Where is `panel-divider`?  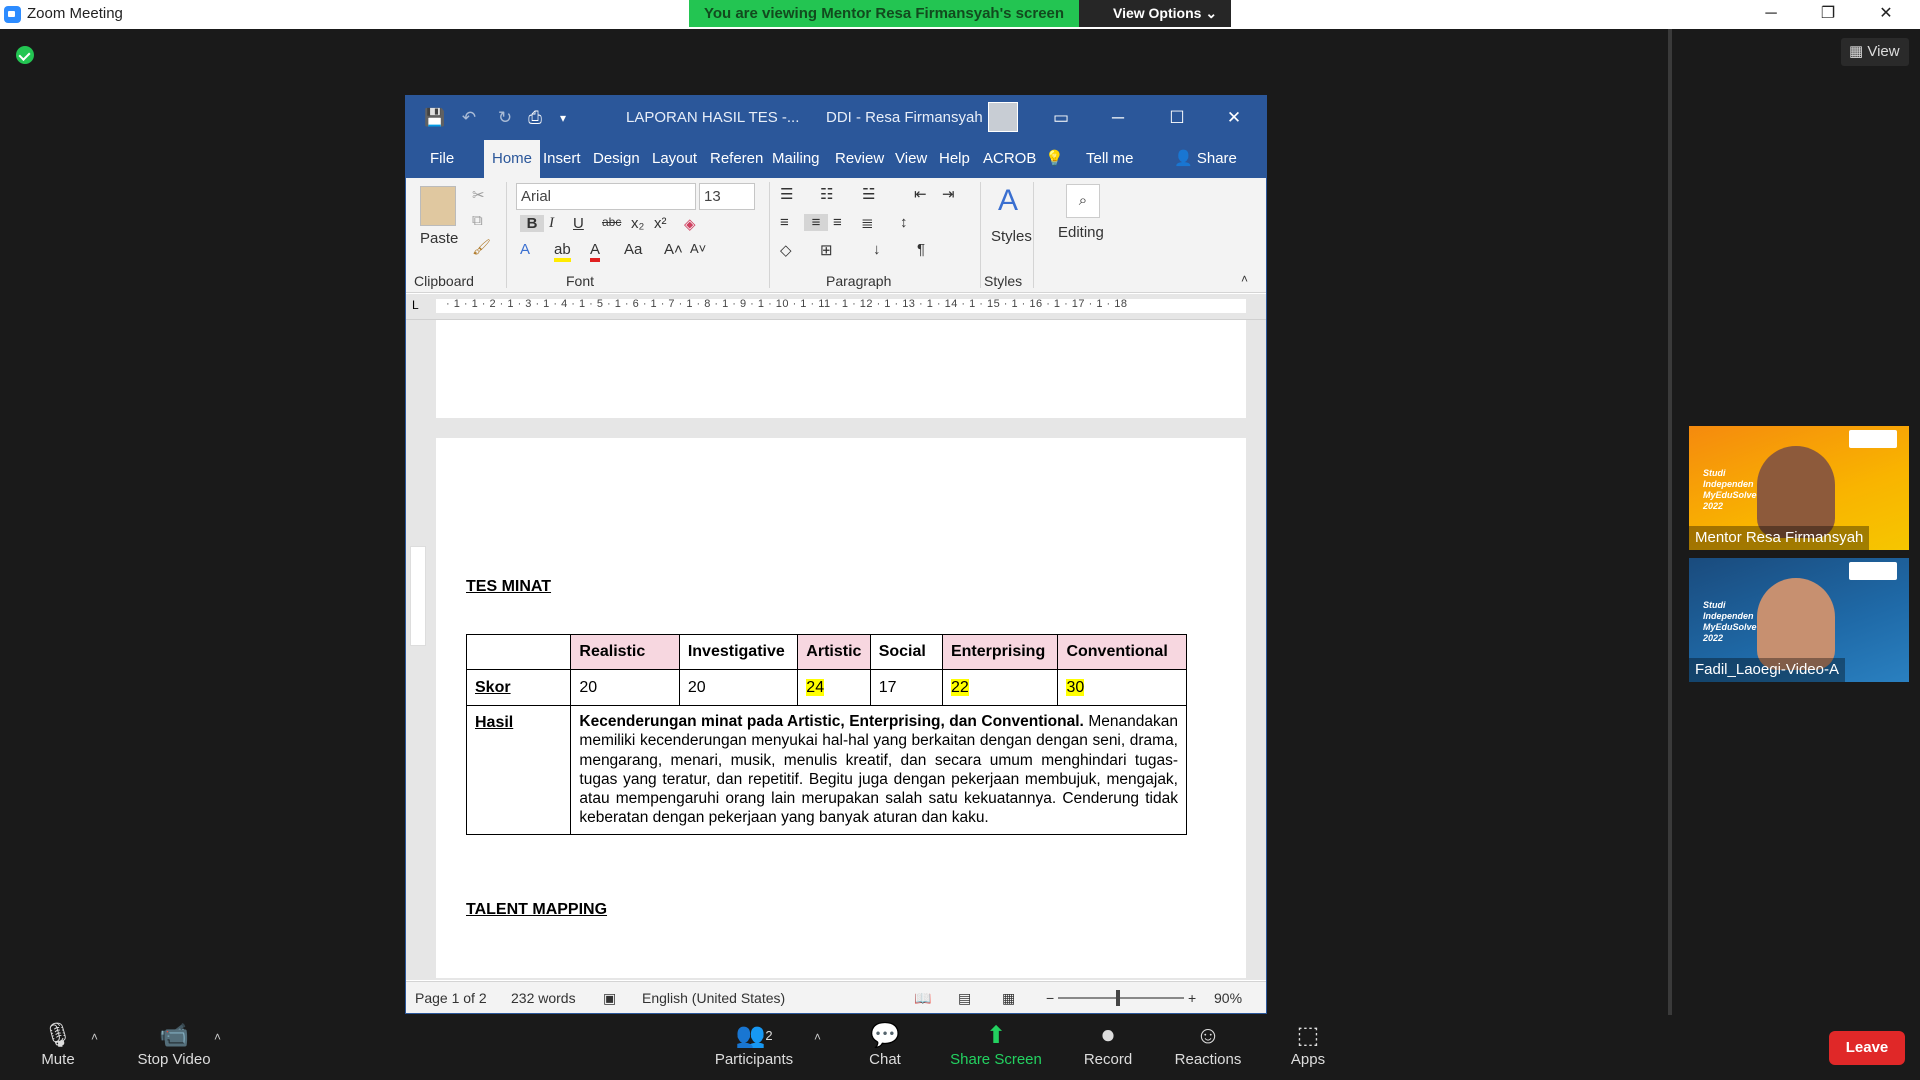
panel-divider is located at coordinates (1670, 522).